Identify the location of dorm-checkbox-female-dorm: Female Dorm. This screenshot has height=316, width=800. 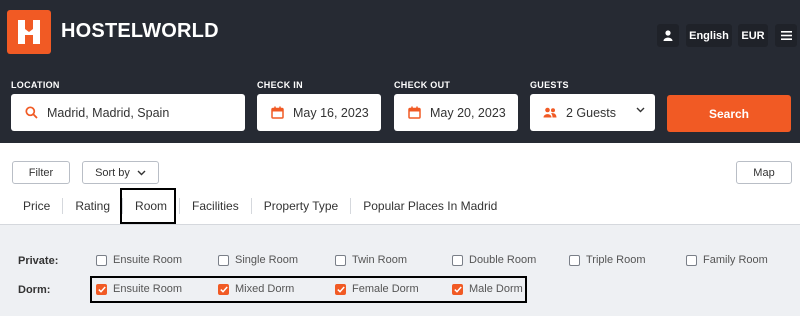
(377, 289).